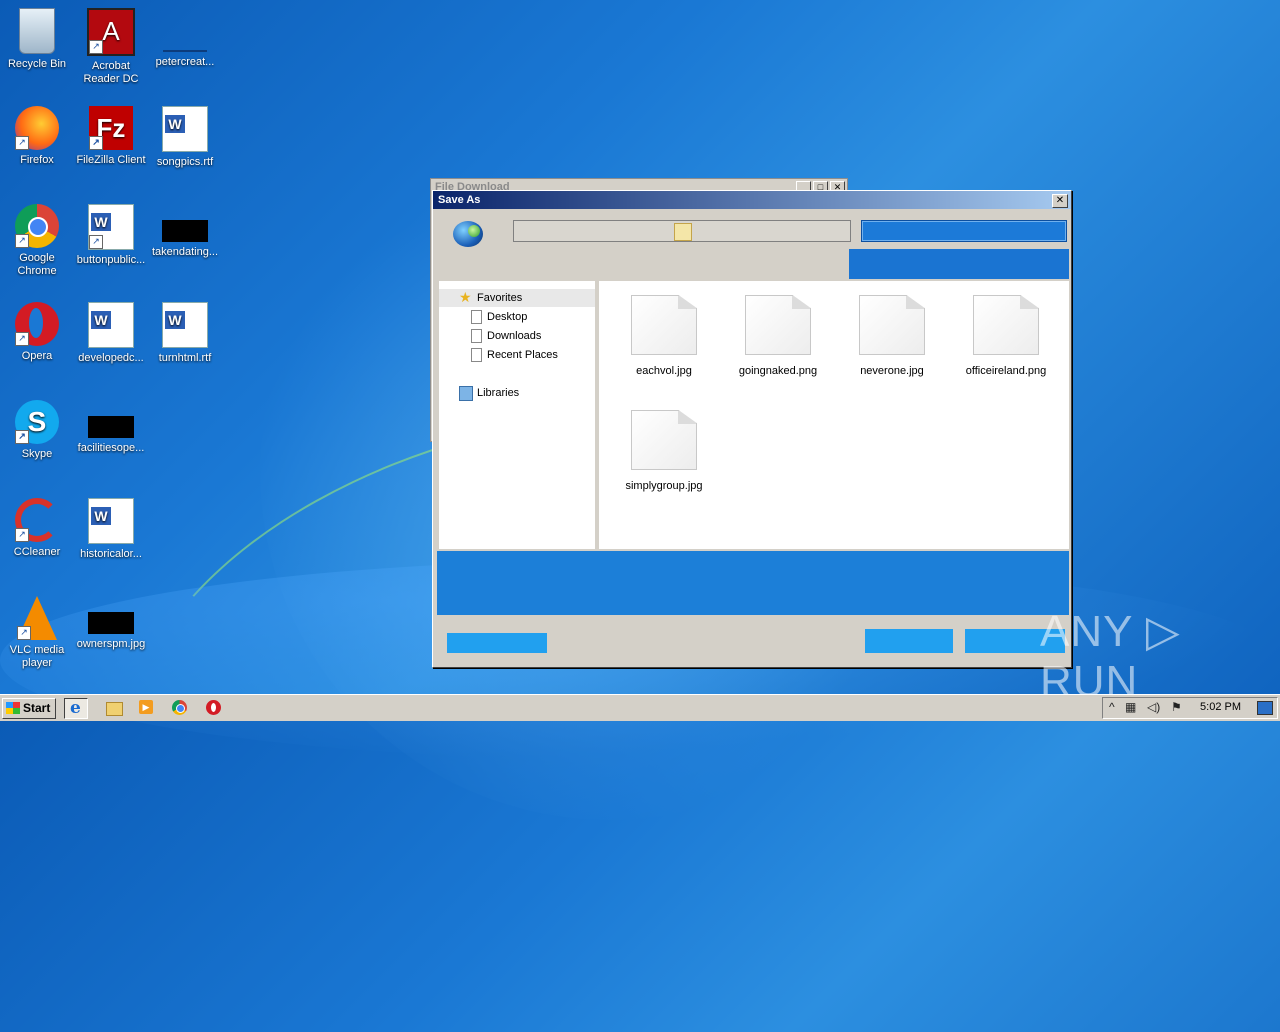 The image size is (1280, 1032). Describe the element at coordinates (37, 454) in the screenshot. I see `desktop-icon-label: Skype` at that location.